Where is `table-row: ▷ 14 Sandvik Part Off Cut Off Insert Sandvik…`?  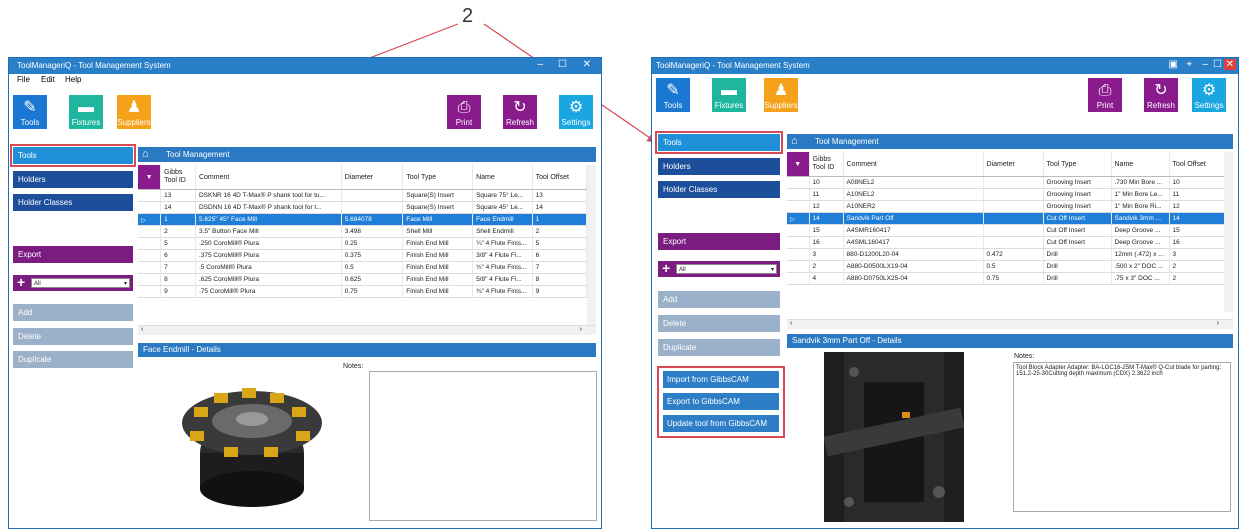 table-row: ▷ 14 Sandvik Part Off Cut Off Insert Sandvik… is located at coordinates (1006, 218).